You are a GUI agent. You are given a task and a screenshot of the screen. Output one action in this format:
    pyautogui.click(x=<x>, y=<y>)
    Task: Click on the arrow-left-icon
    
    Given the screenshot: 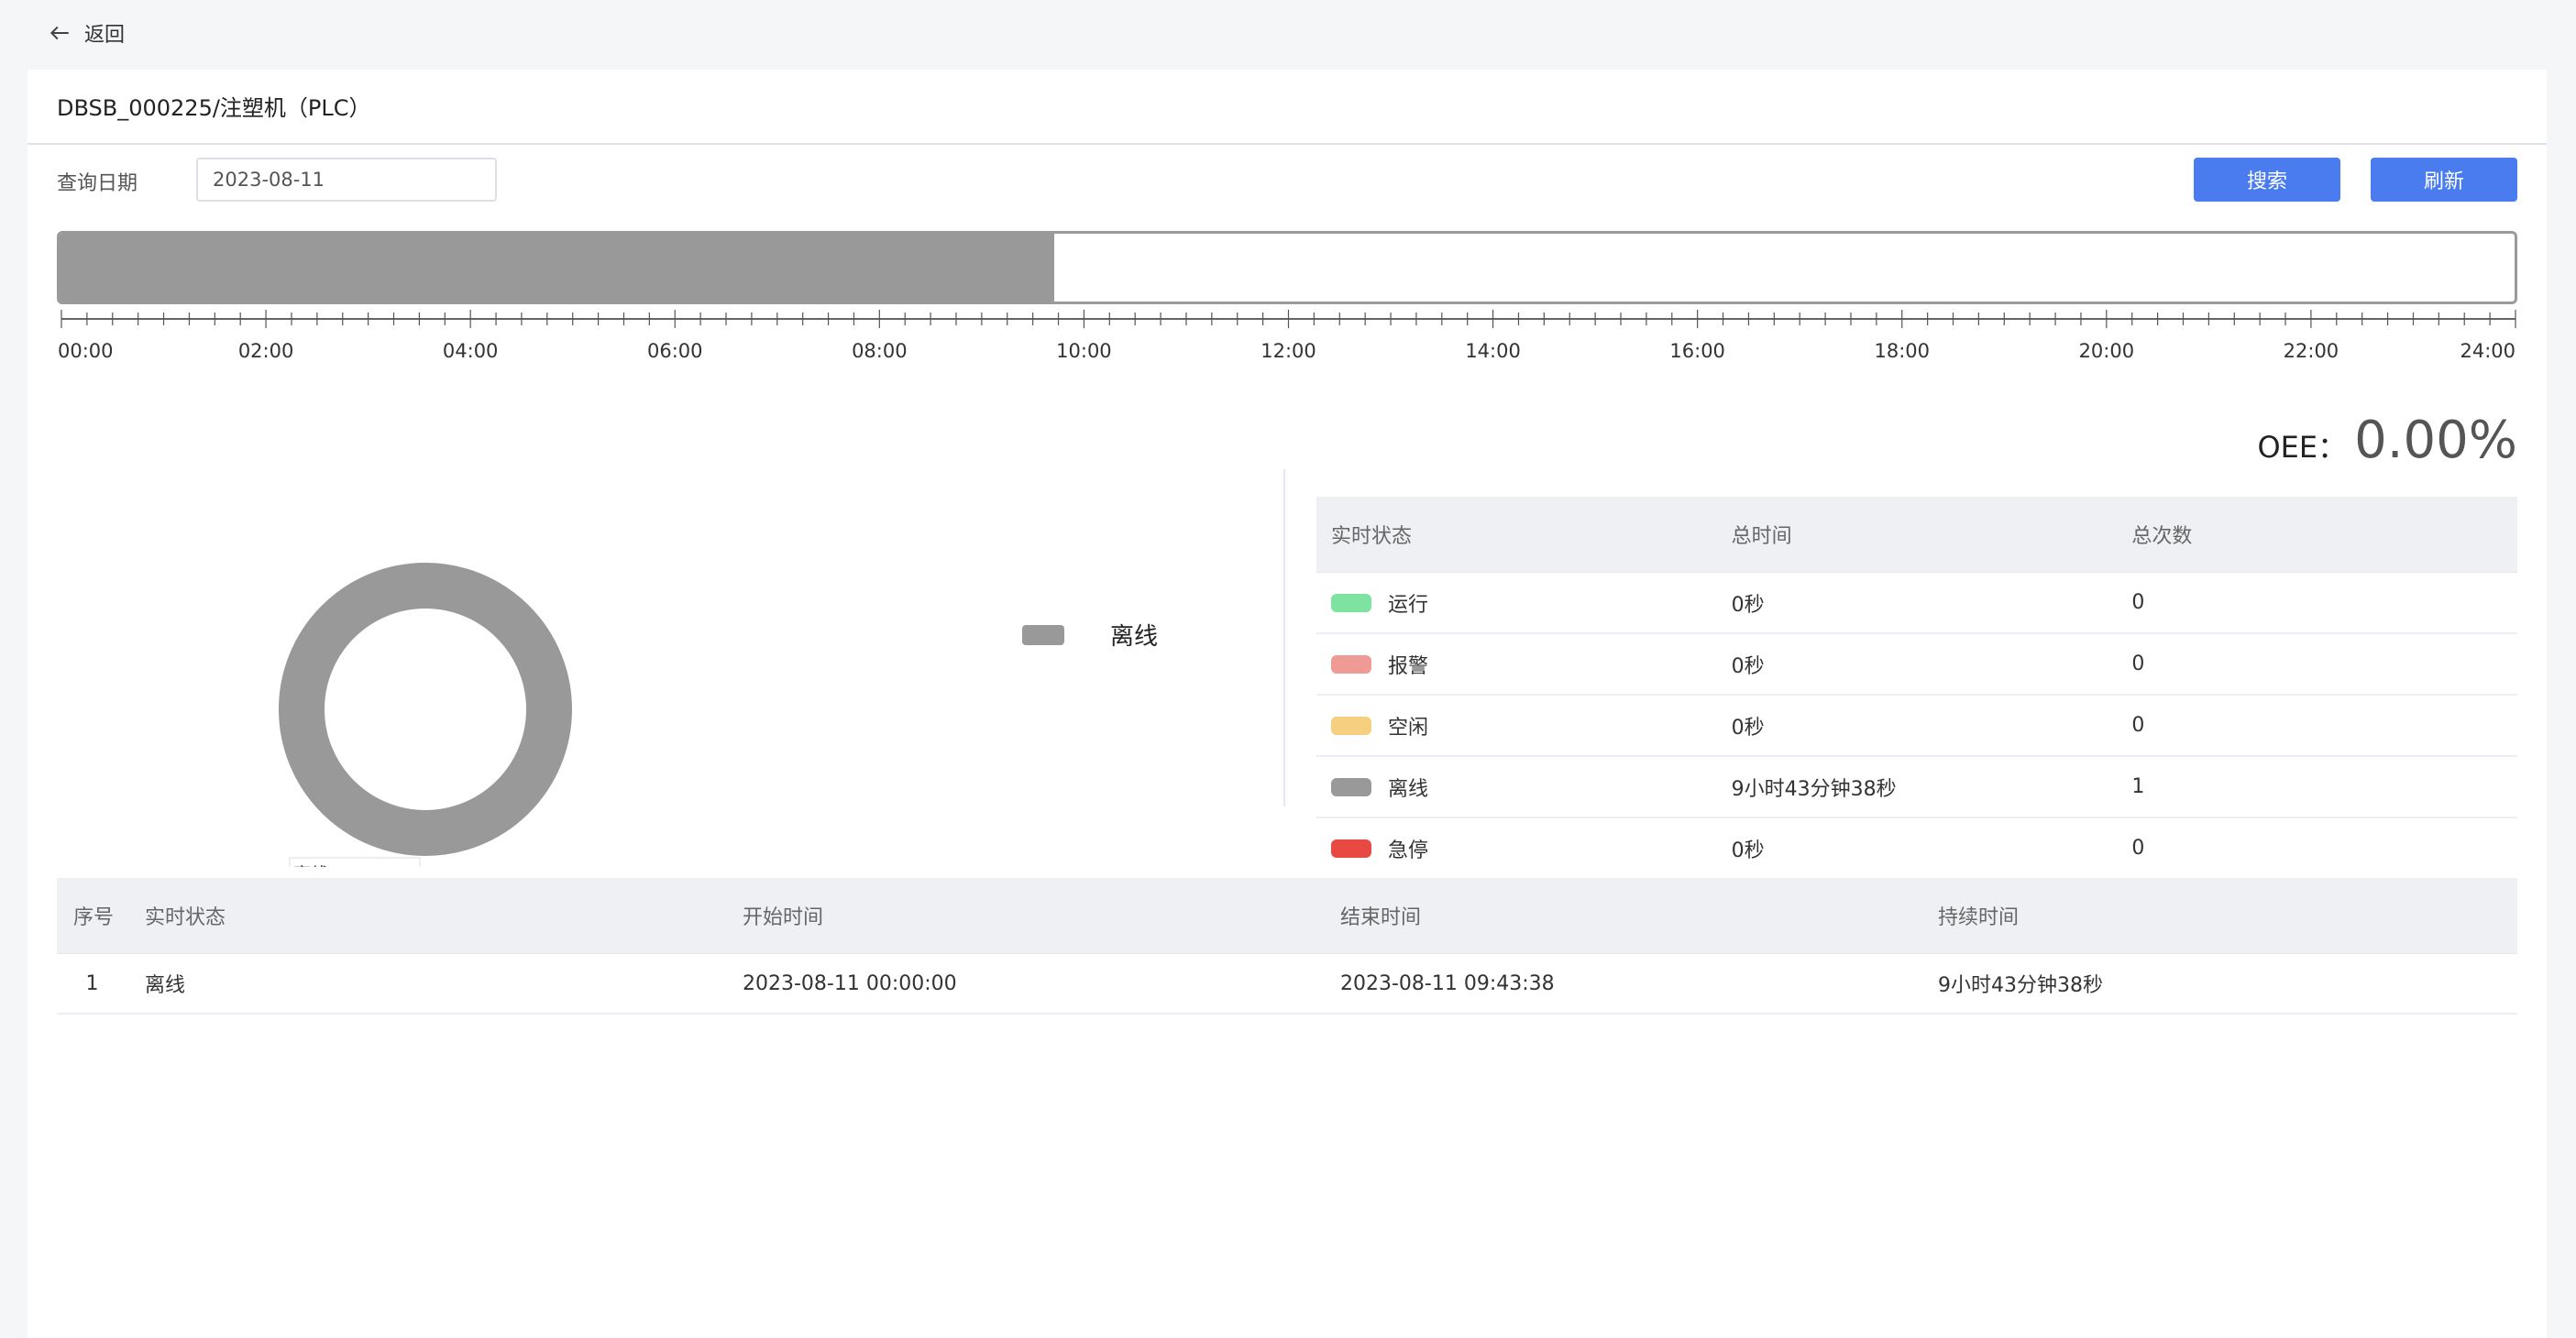 What is the action you would take?
    pyautogui.click(x=59, y=33)
    